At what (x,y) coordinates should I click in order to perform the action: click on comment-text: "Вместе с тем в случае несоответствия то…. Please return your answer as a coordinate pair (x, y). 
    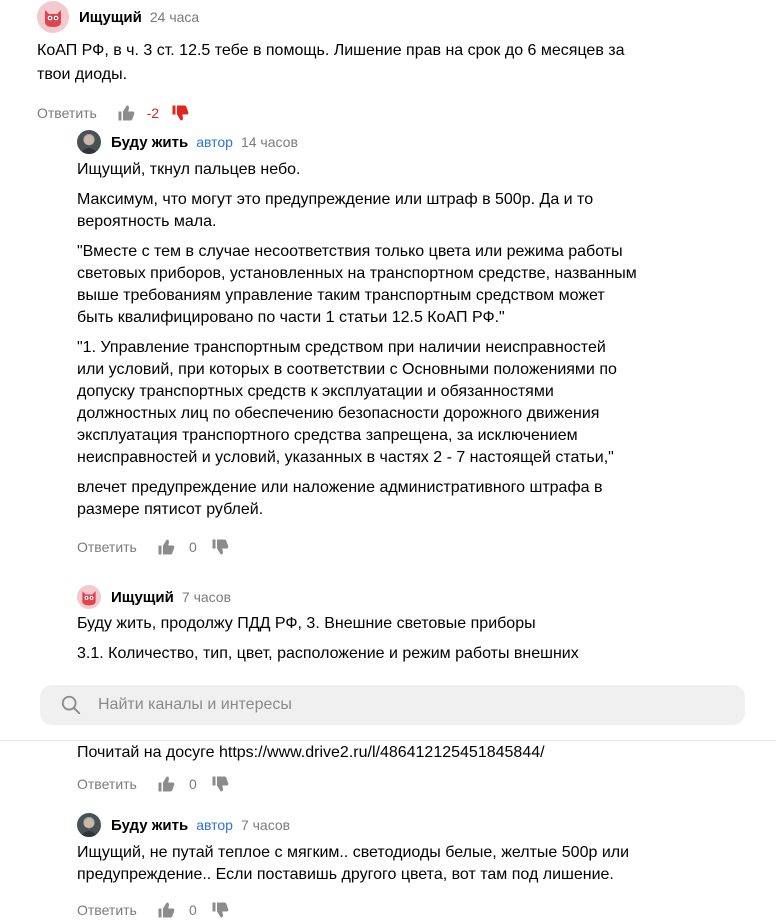
    Looking at the image, I should click on (357, 284).